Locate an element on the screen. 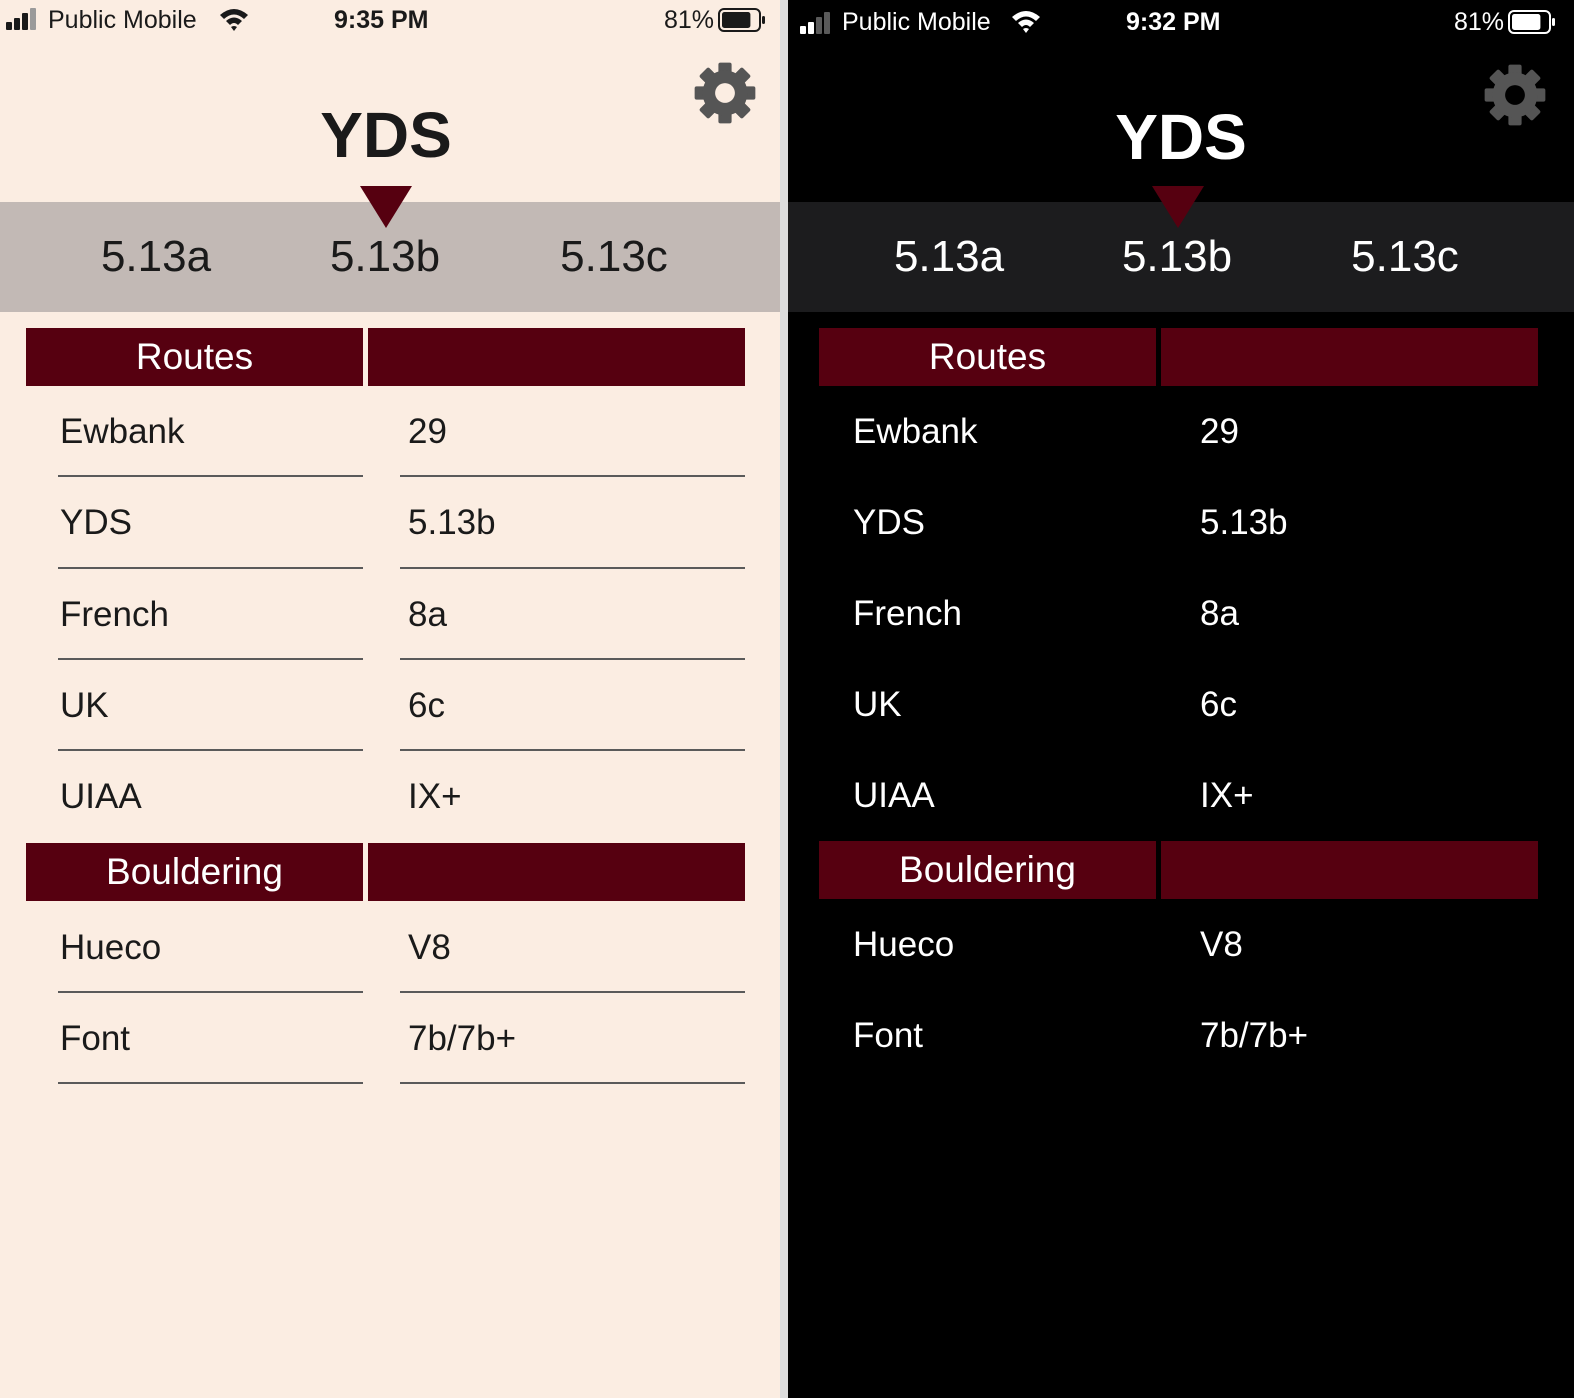 Image resolution: width=1574 pixels, height=1398 pixels. status-bar: Public Mobile 9:32 PM 81% is located at coordinates (1181, 22).